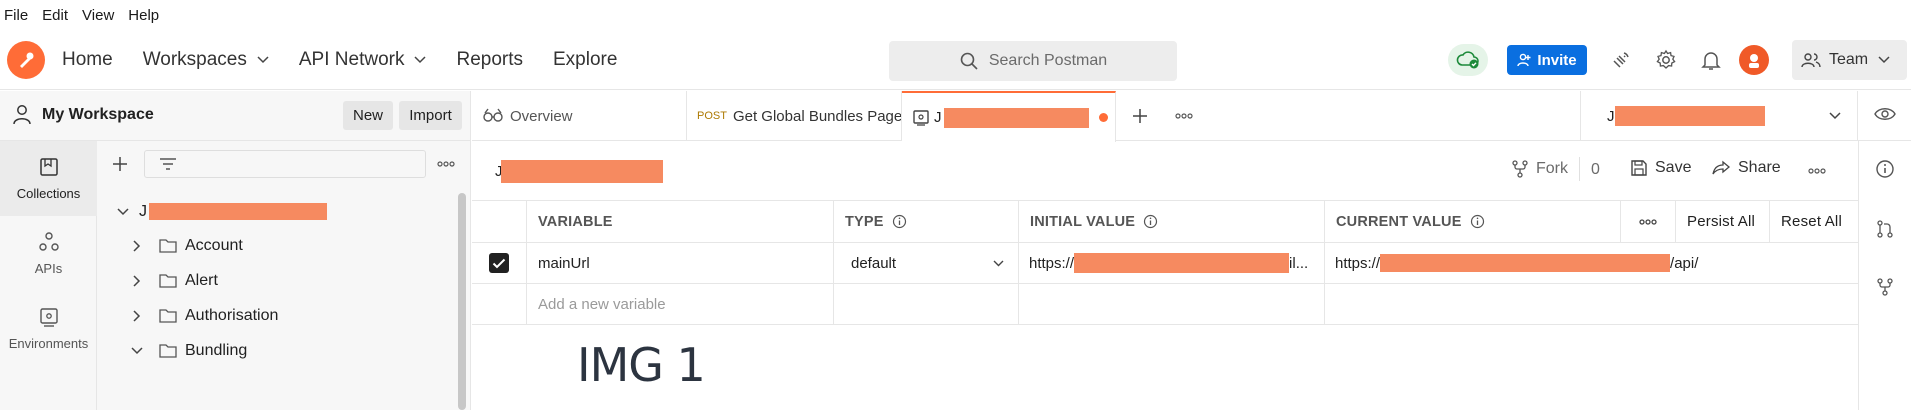 The width and height of the screenshot is (1911, 410). What do you see at coordinates (1033, 61) in the screenshot?
I see `search-input: Search Postman` at bounding box center [1033, 61].